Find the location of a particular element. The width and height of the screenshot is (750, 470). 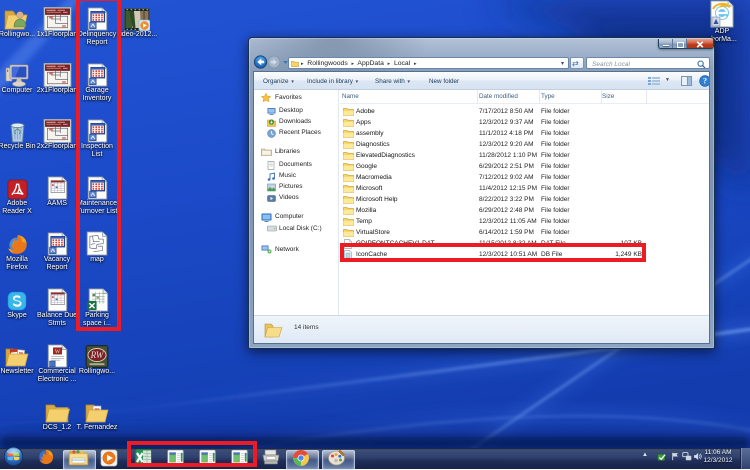

svg-text: RW is located at coordinates (97, 355).